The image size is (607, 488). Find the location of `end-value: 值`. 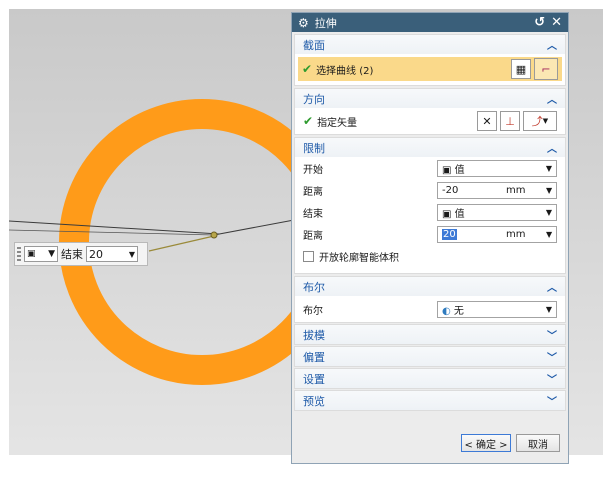

end-value: 值 is located at coordinates (459, 214).